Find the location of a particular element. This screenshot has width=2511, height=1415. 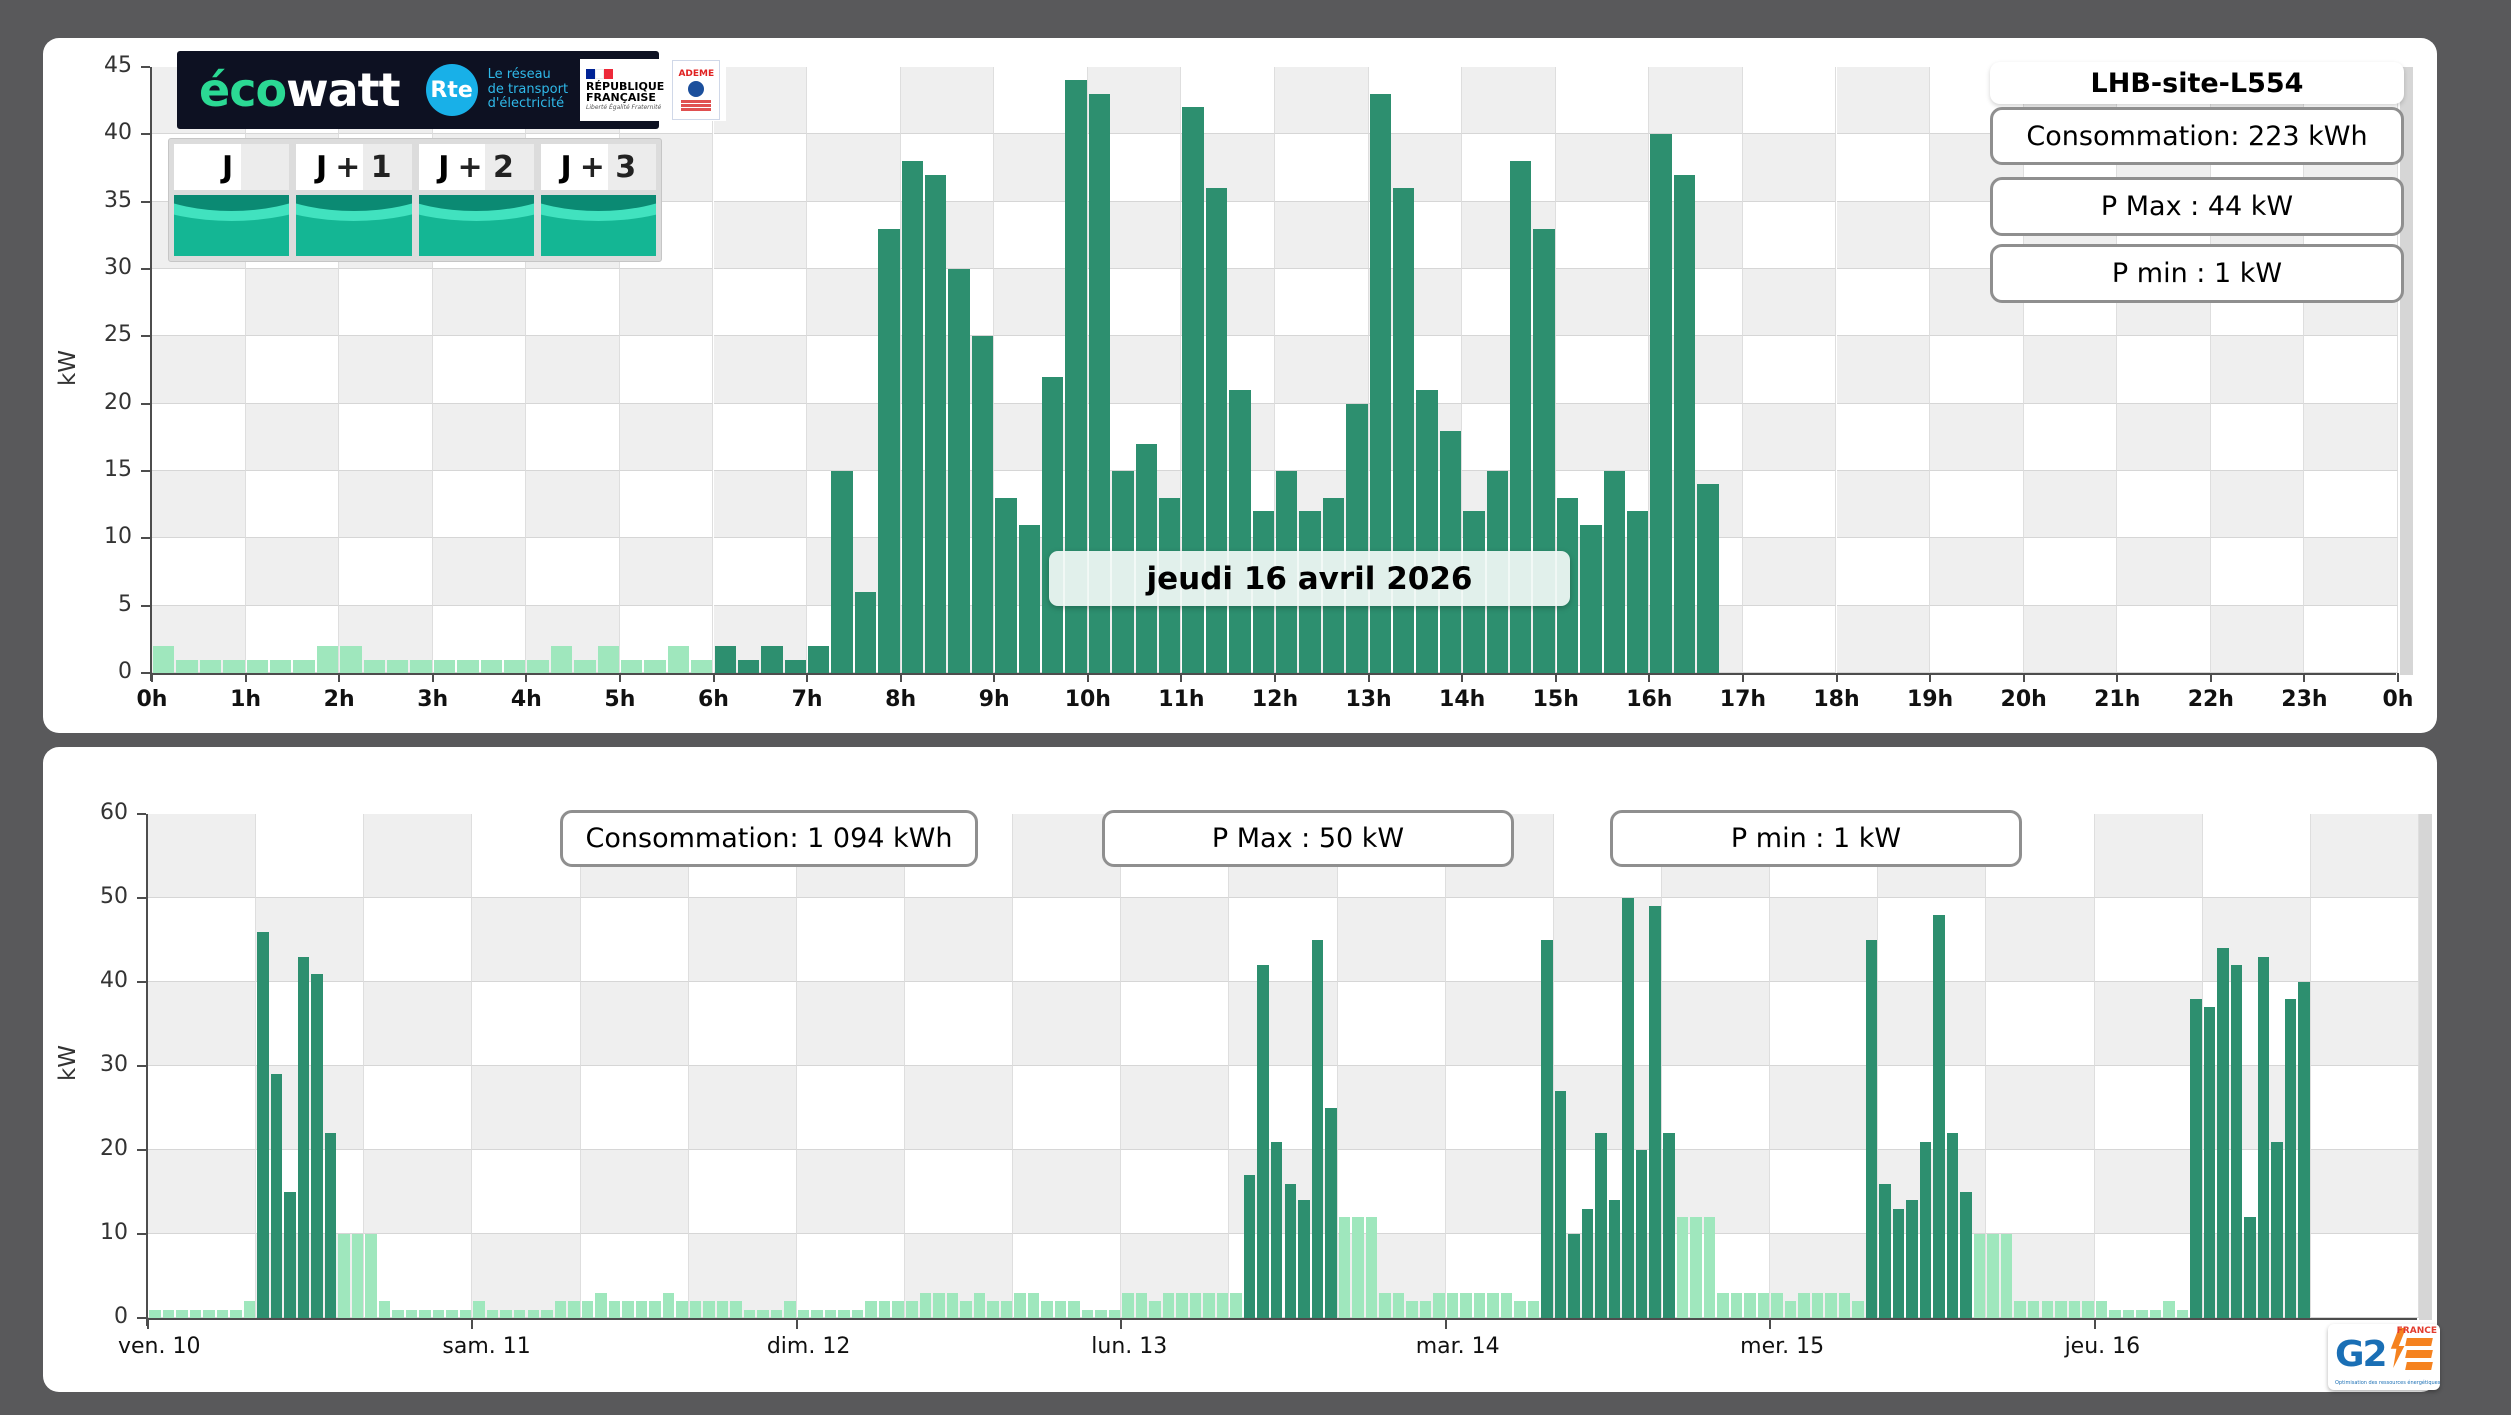

forecast-button-j3: J + 3 is located at coordinates (598, 200).